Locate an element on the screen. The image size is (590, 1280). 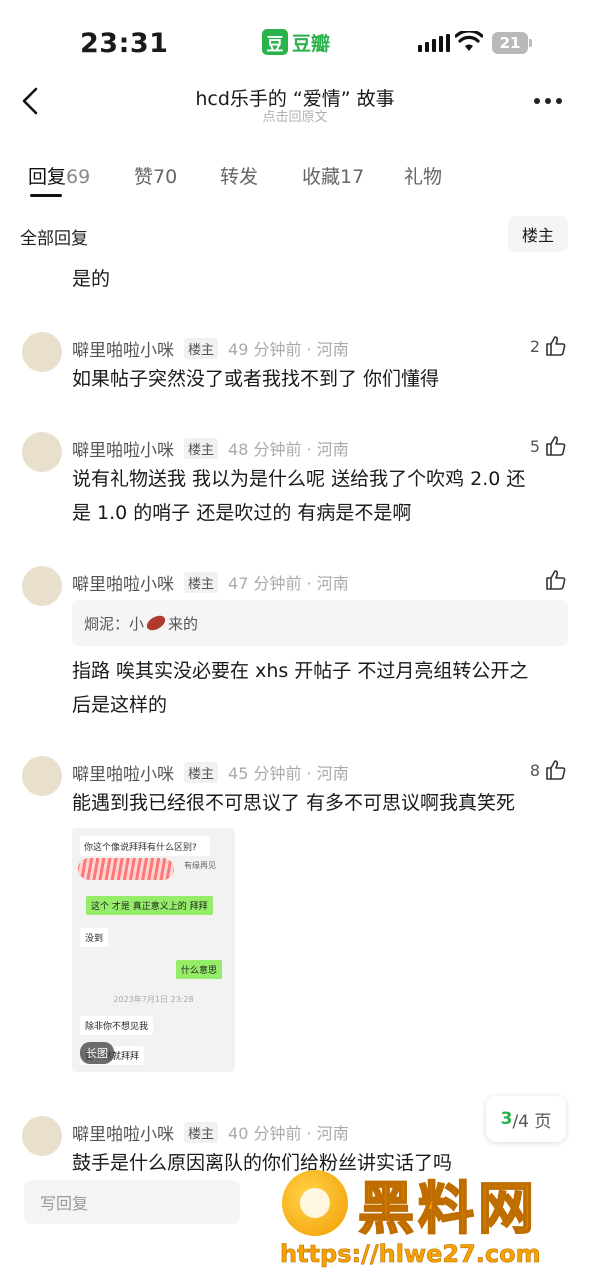
chat-bubble: 没到 is located at coordinates (94, 937).